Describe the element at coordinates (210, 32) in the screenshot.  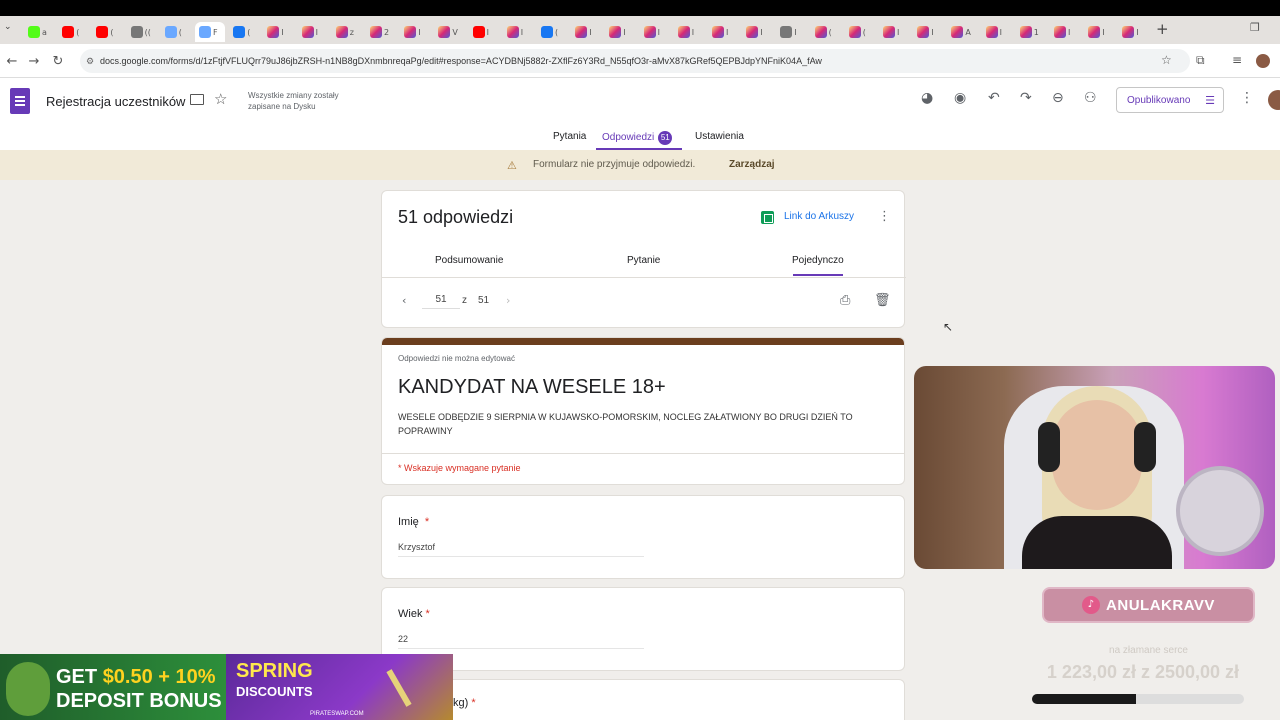
I see `browser-tab: F` at that location.